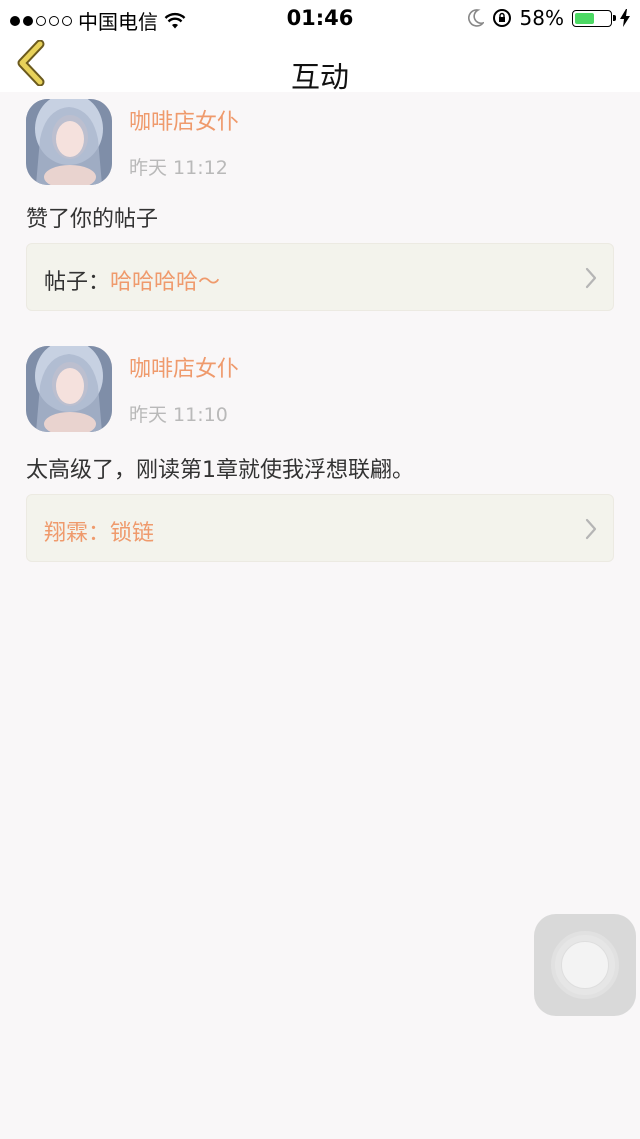 This screenshot has width=640, height=1139. Describe the element at coordinates (319, 77) in the screenshot. I see `page-title: 互动` at that location.